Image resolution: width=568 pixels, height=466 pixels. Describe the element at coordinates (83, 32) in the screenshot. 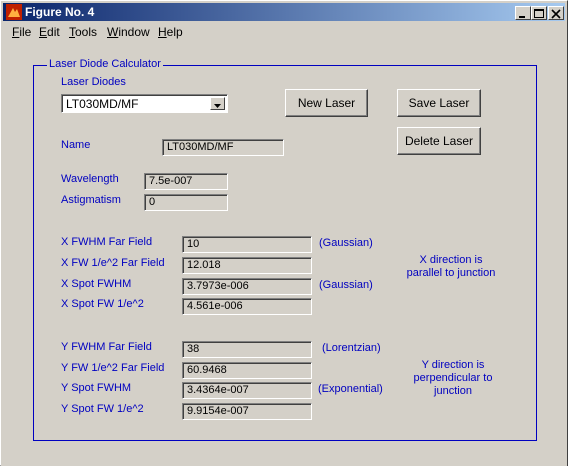

I see `menu-tools: Tools` at that location.